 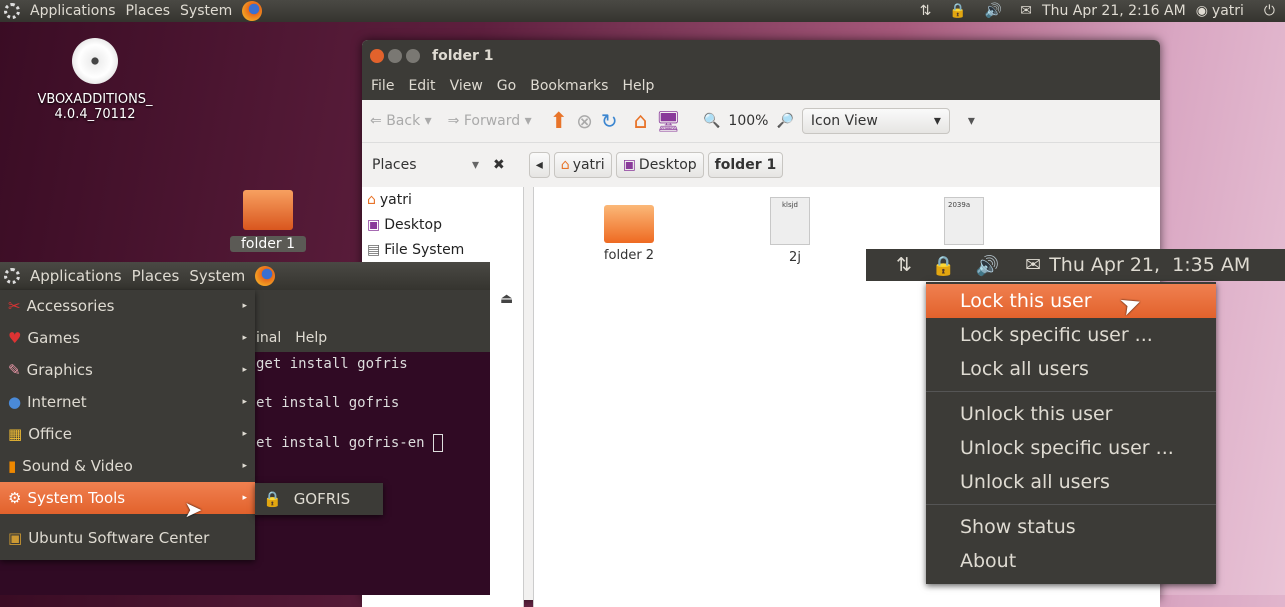 What do you see at coordinates (395, 56) in the screenshot?
I see `minimize-button` at bounding box center [395, 56].